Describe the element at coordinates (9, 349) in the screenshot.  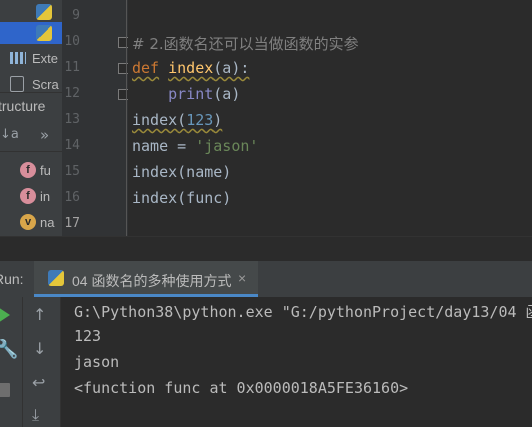
I see `wrench-icon: 🔧` at that location.